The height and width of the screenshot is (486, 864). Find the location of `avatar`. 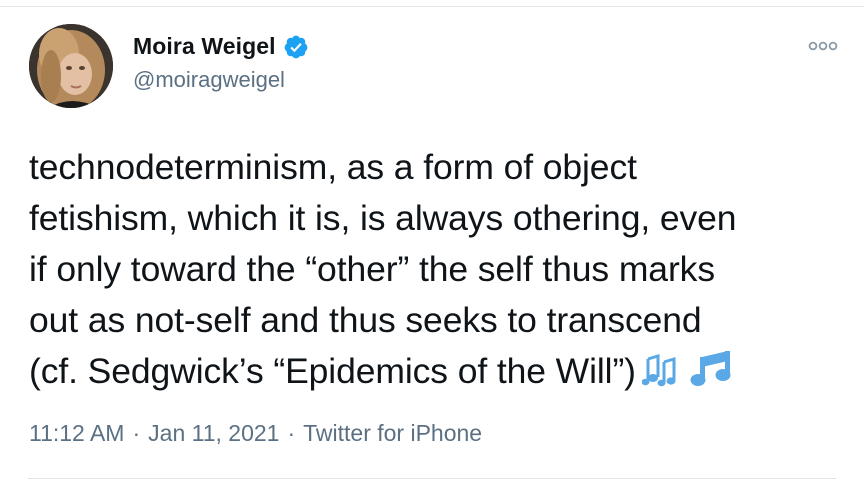

avatar is located at coordinates (71, 66).